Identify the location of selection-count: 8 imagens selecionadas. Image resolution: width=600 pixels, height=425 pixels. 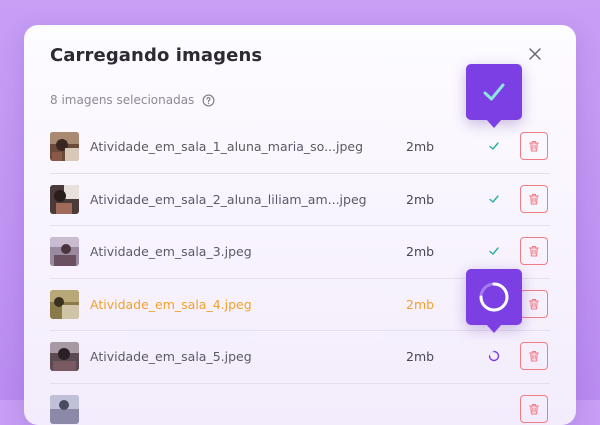
(132, 100).